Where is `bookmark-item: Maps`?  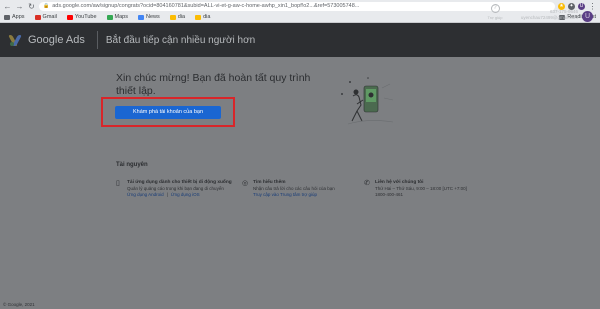 bookmark-item: Maps is located at coordinates (117, 17).